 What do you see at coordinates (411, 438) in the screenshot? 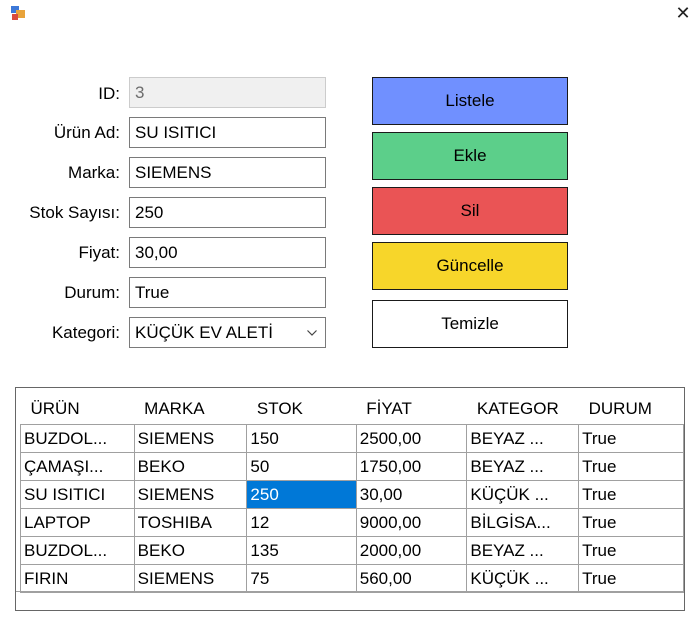
I see `table-cell: 2500,00` at bounding box center [411, 438].